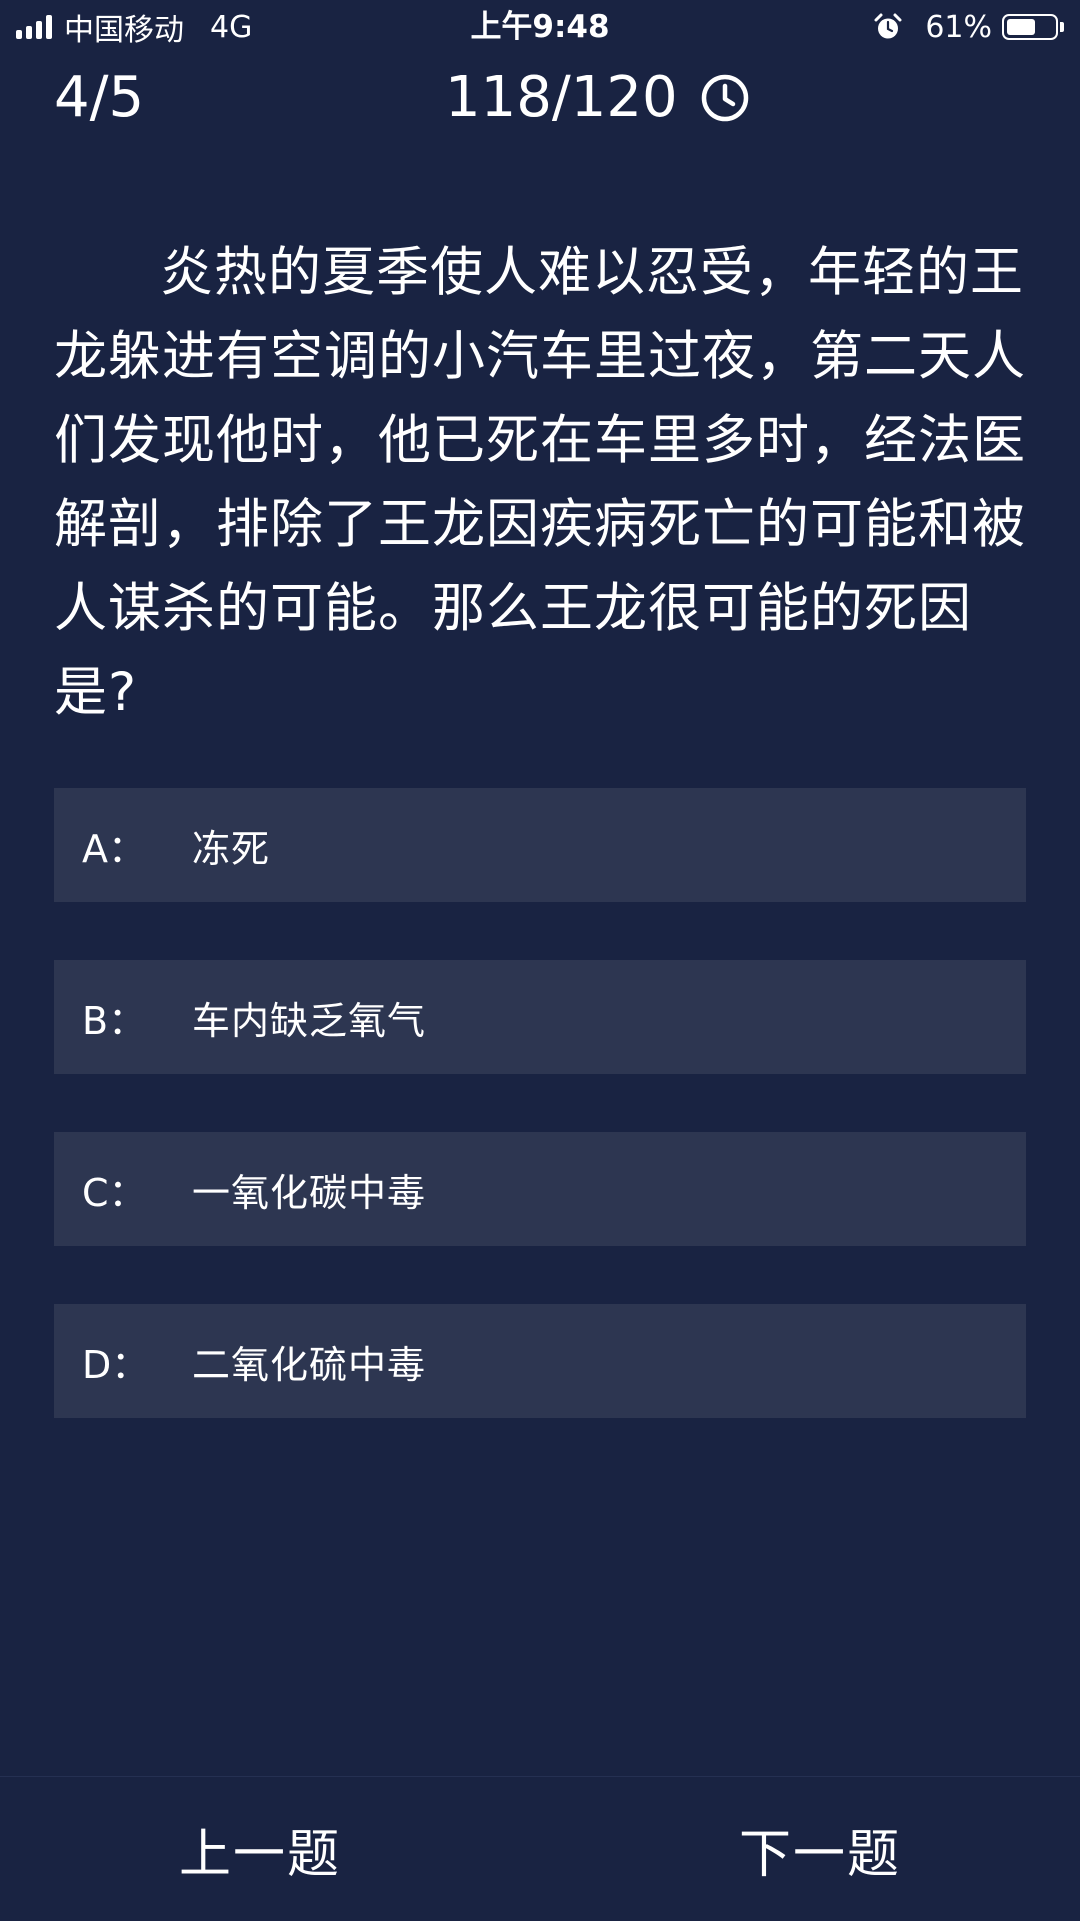 The width and height of the screenshot is (1080, 1921). I want to click on next-question-button: 下一题, so click(820, 1849).